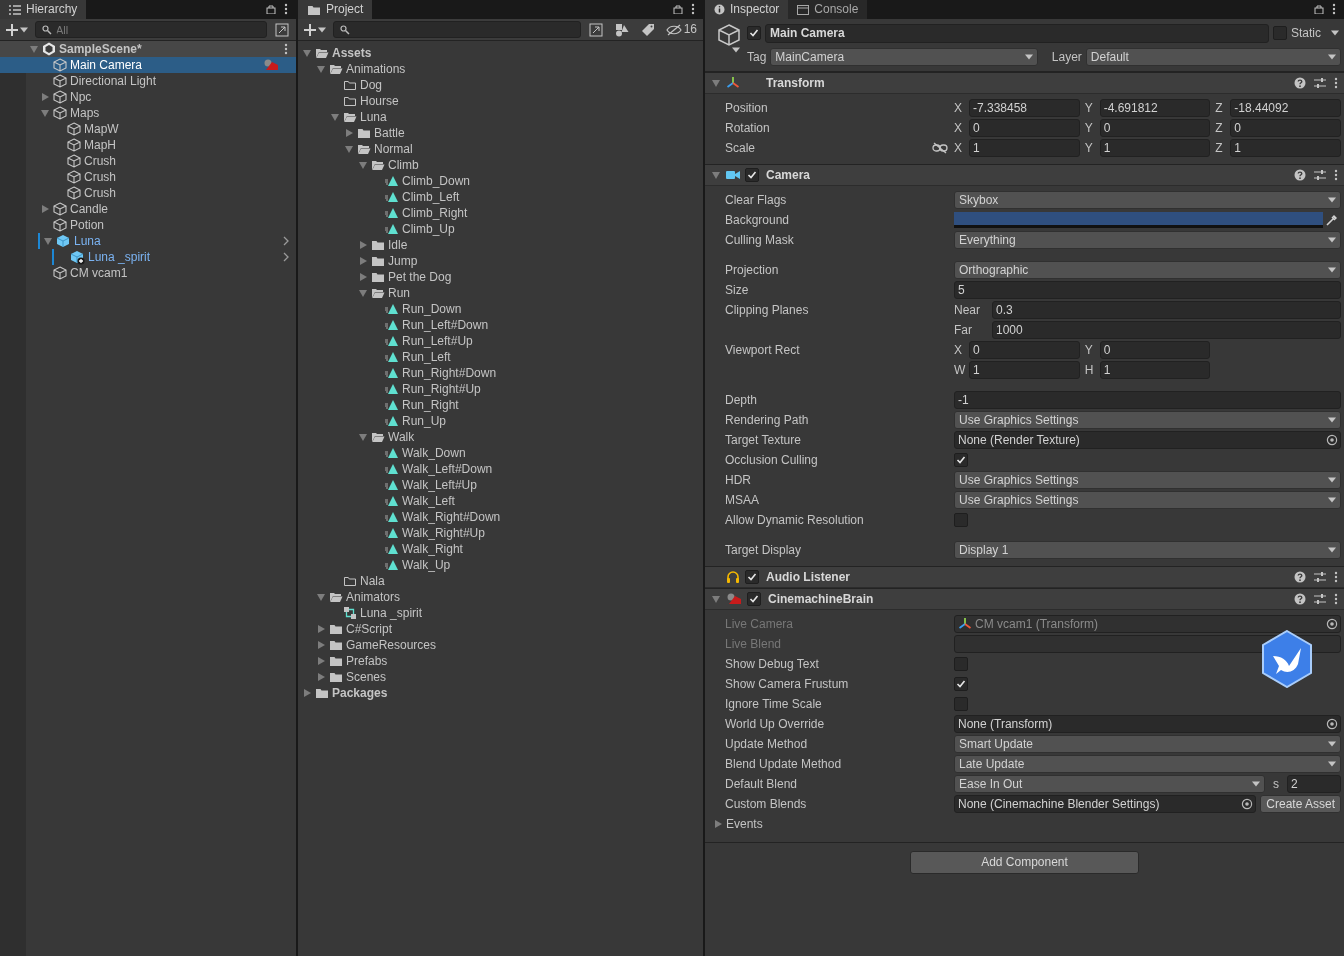 The width and height of the screenshot is (1344, 956). I want to click on foldout-label: Events, so click(744, 824).